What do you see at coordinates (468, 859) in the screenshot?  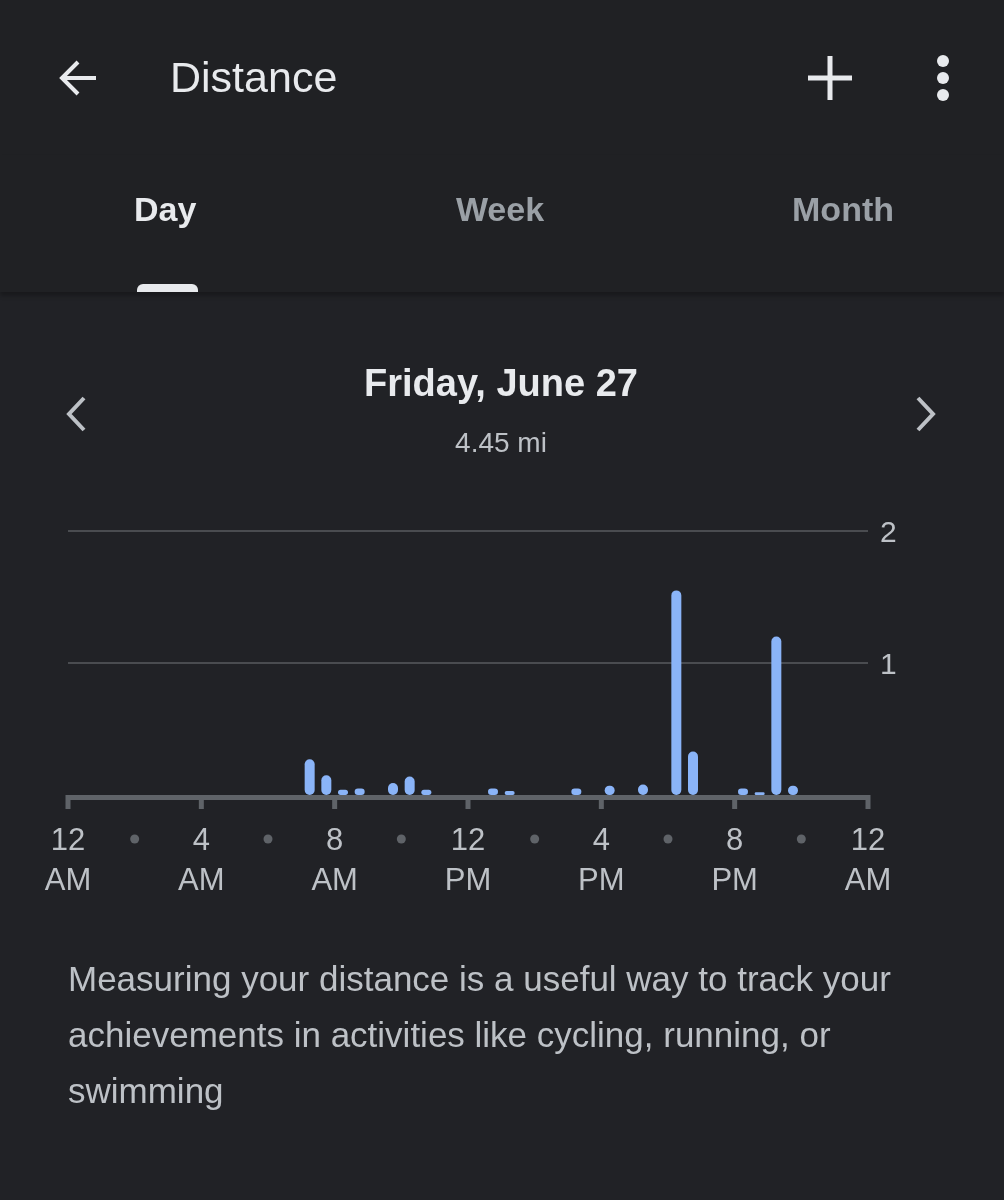 I see `x-tick-label: 12 PM` at bounding box center [468, 859].